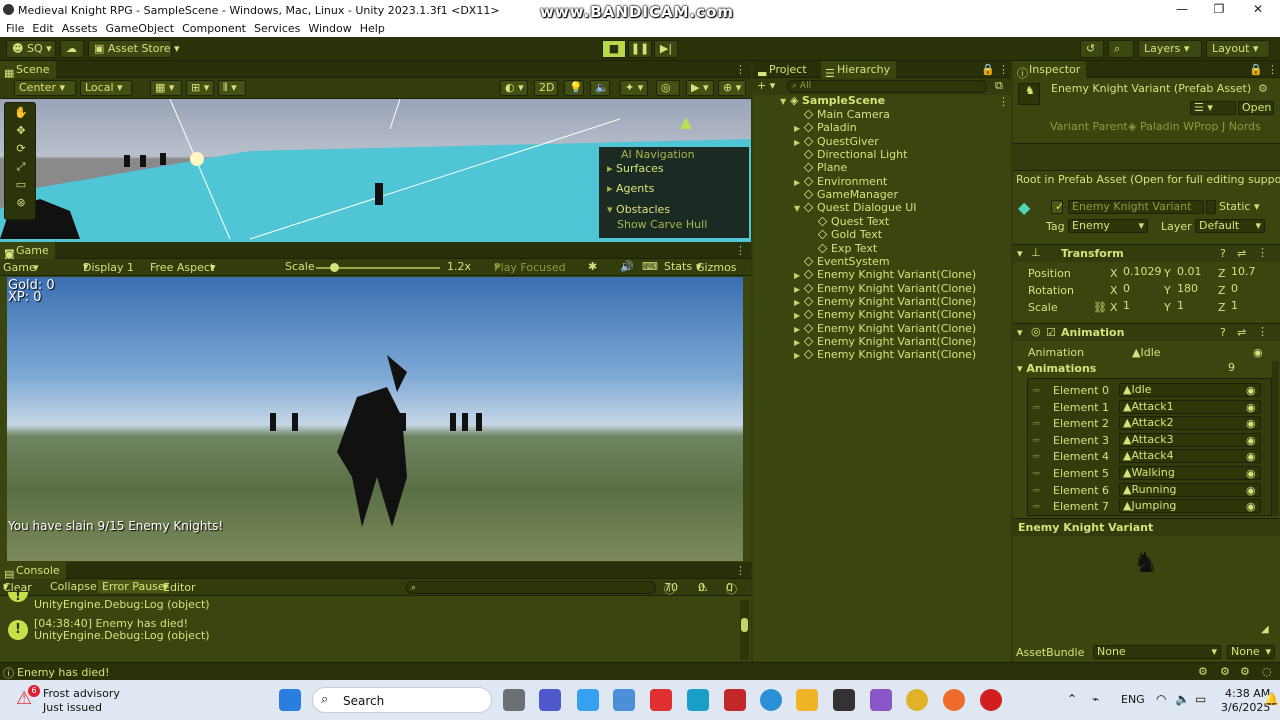 The width and height of the screenshot is (1280, 720). What do you see at coordinates (820, 167) in the screenshot?
I see `hierarchy-item: Plane` at bounding box center [820, 167].